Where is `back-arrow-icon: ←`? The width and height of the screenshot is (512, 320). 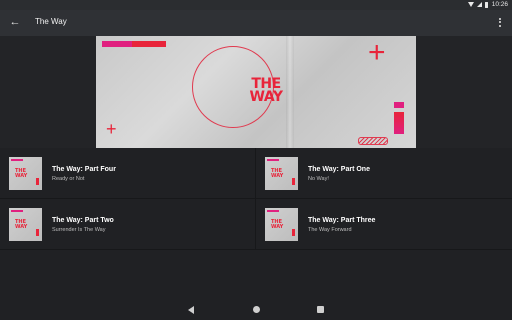 back-arrow-icon: ← is located at coordinates (15, 22).